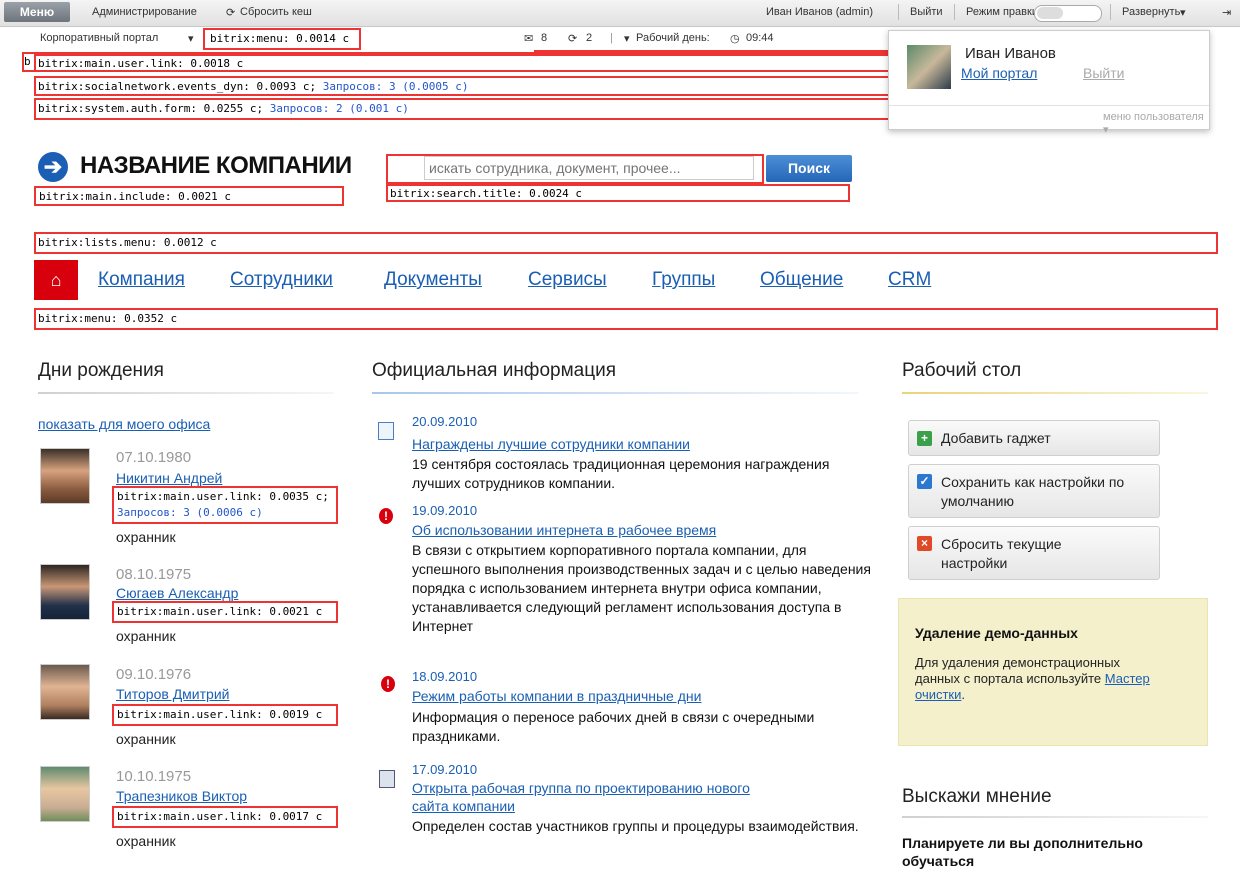 The image size is (1240, 870). What do you see at coordinates (977, 796) in the screenshot?
I see `poll-title: Выскажи мнение` at bounding box center [977, 796].